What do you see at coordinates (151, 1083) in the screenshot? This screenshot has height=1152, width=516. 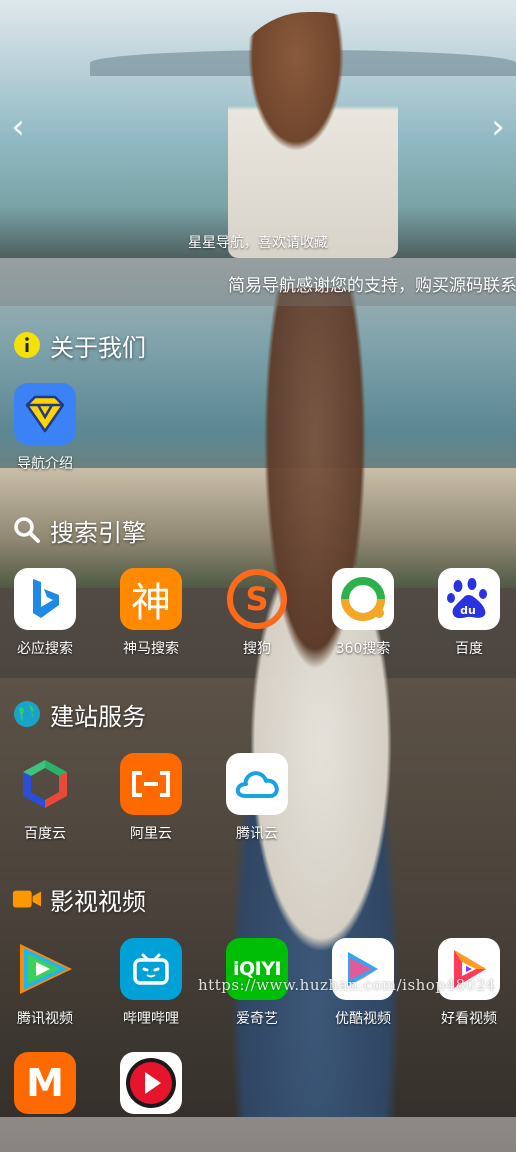 I see `play-red-icon` at bounding box center [151, 1083].